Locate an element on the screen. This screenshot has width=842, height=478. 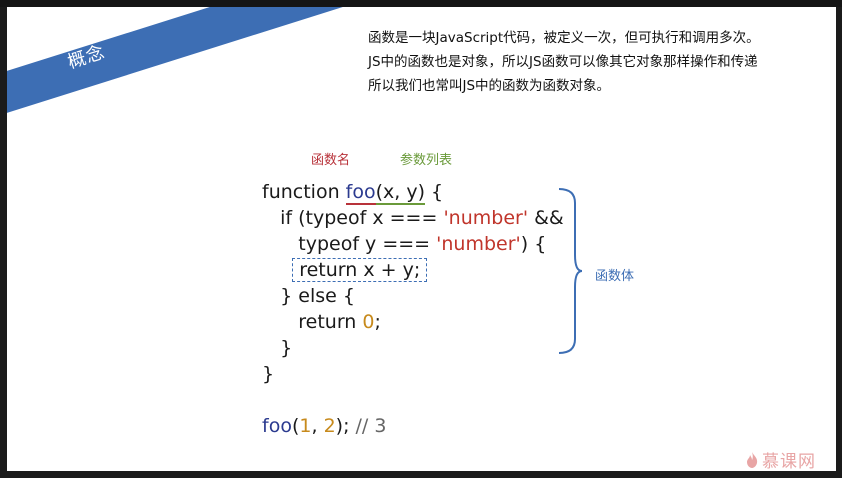
watermark-text: 慕课网 is located at coordinates (789, 461).